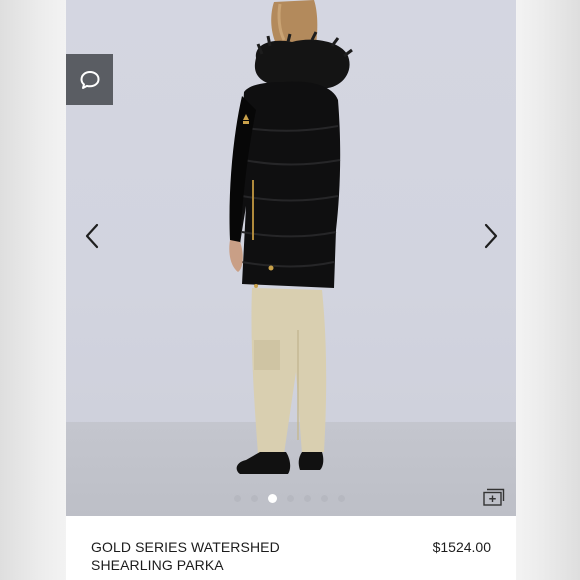 The width and height of the screenshot is (580, 580). I want to click on previous-image-button, so click(92, 236).